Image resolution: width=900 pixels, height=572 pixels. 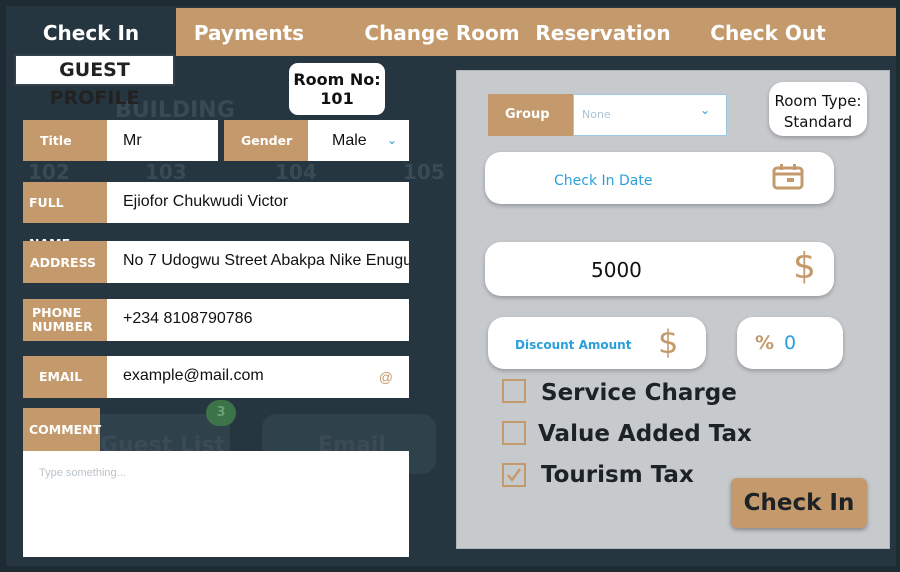 I want to click on tab-payments: Payments, so click(x=249, y=32).